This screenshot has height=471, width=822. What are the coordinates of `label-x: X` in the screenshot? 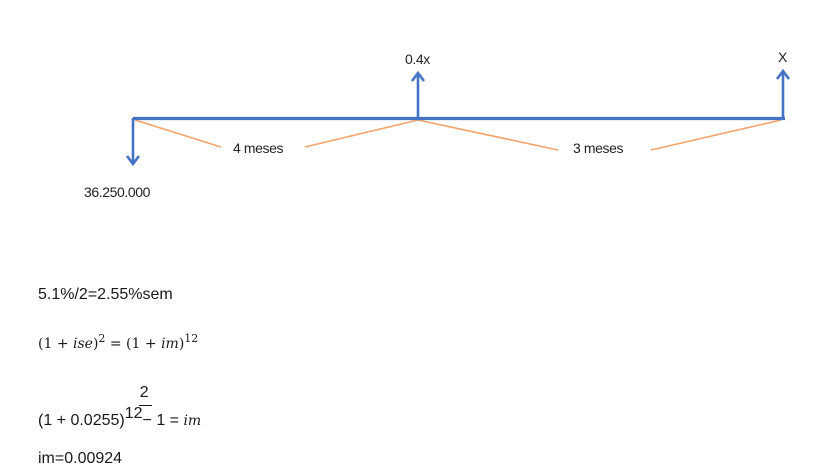 It's located at (782, 57).